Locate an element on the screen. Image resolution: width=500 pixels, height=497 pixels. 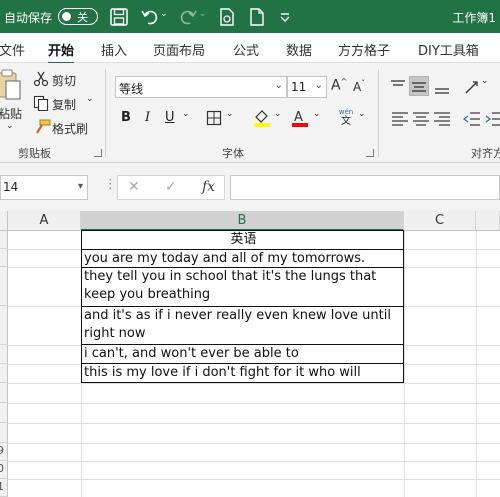
save-icon is located at coordinates (119, 17).